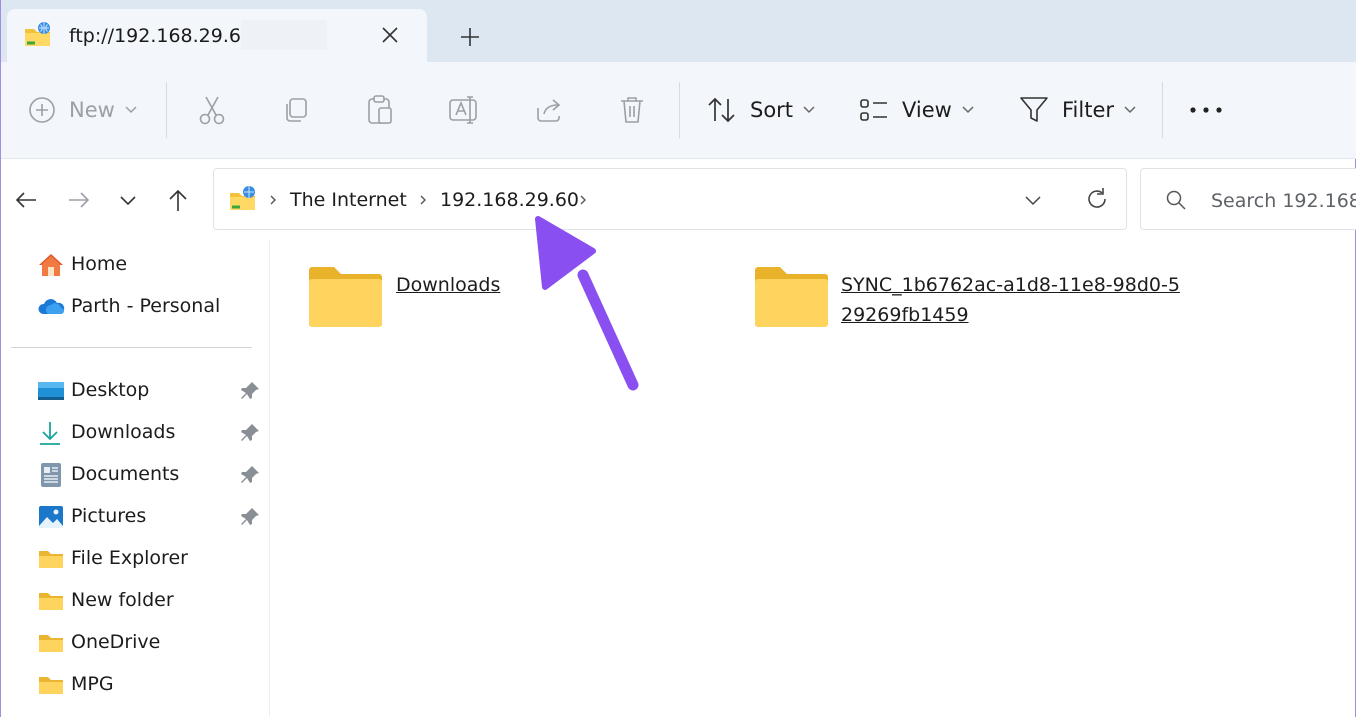  What do you see at coordinates (131, 347) in the screenshot?
I see `sidebar-divider` at bounding box center [131, 347].